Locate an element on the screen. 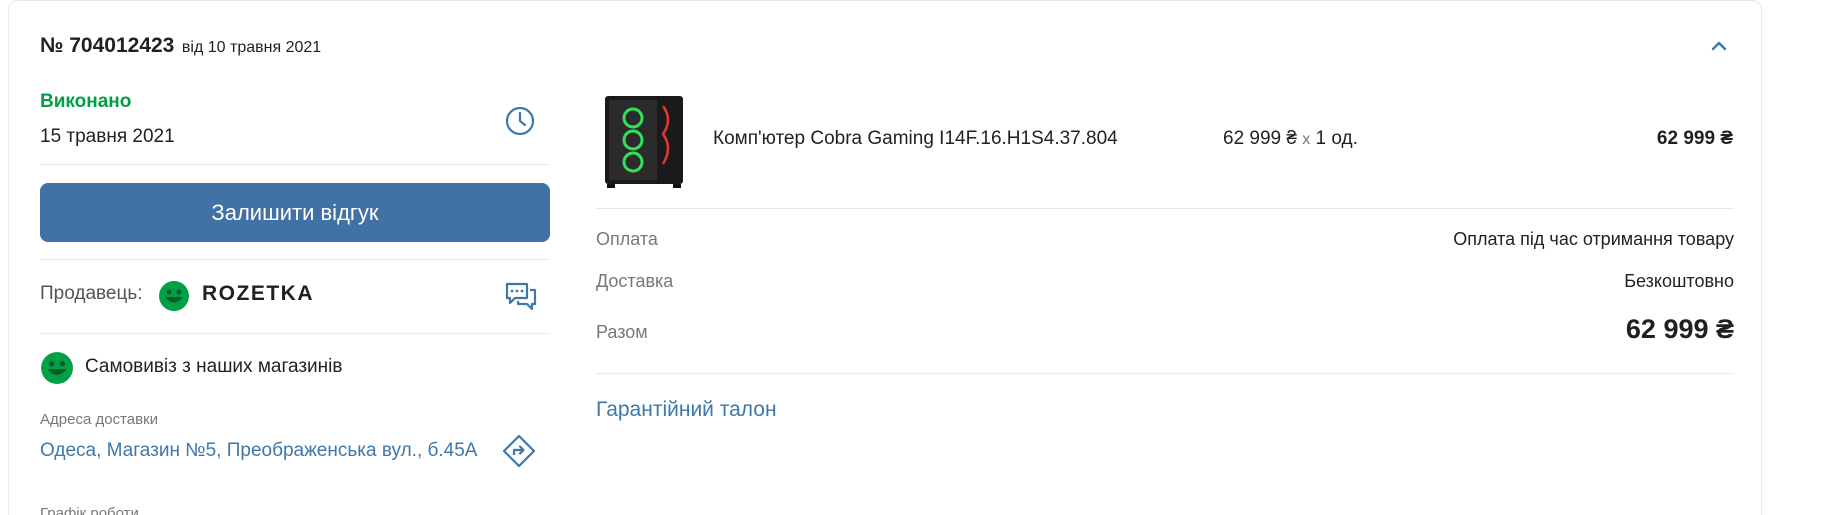  clock-icon is located at coordinates (520, 121).